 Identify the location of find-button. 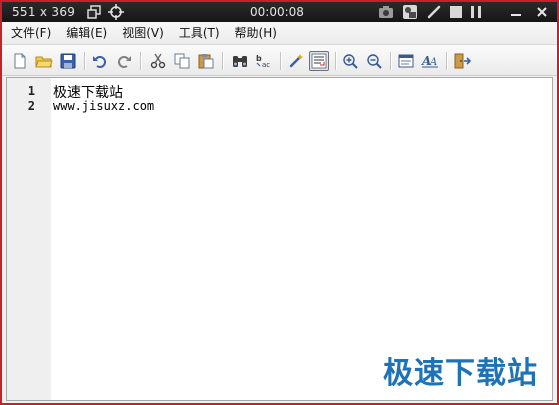
(240, 61).